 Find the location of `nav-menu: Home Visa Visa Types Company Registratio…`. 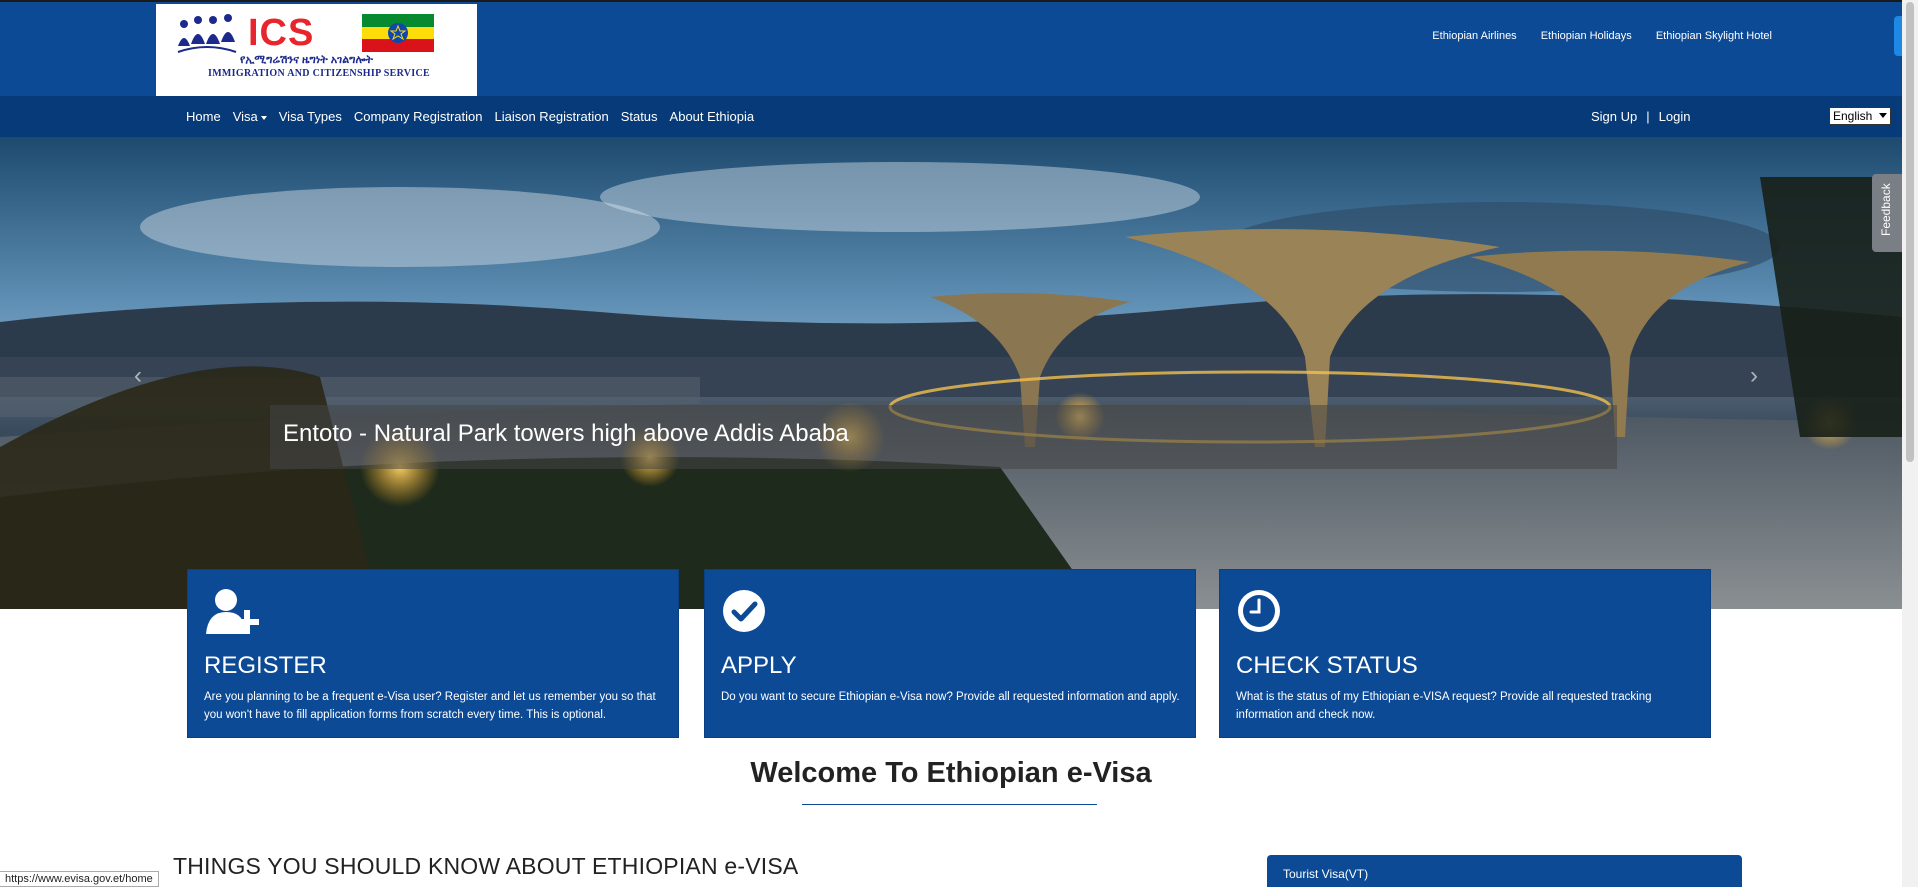

nav-menu: Home Visa Visa Types Company Registratio… is located at coordinates (470, 116).